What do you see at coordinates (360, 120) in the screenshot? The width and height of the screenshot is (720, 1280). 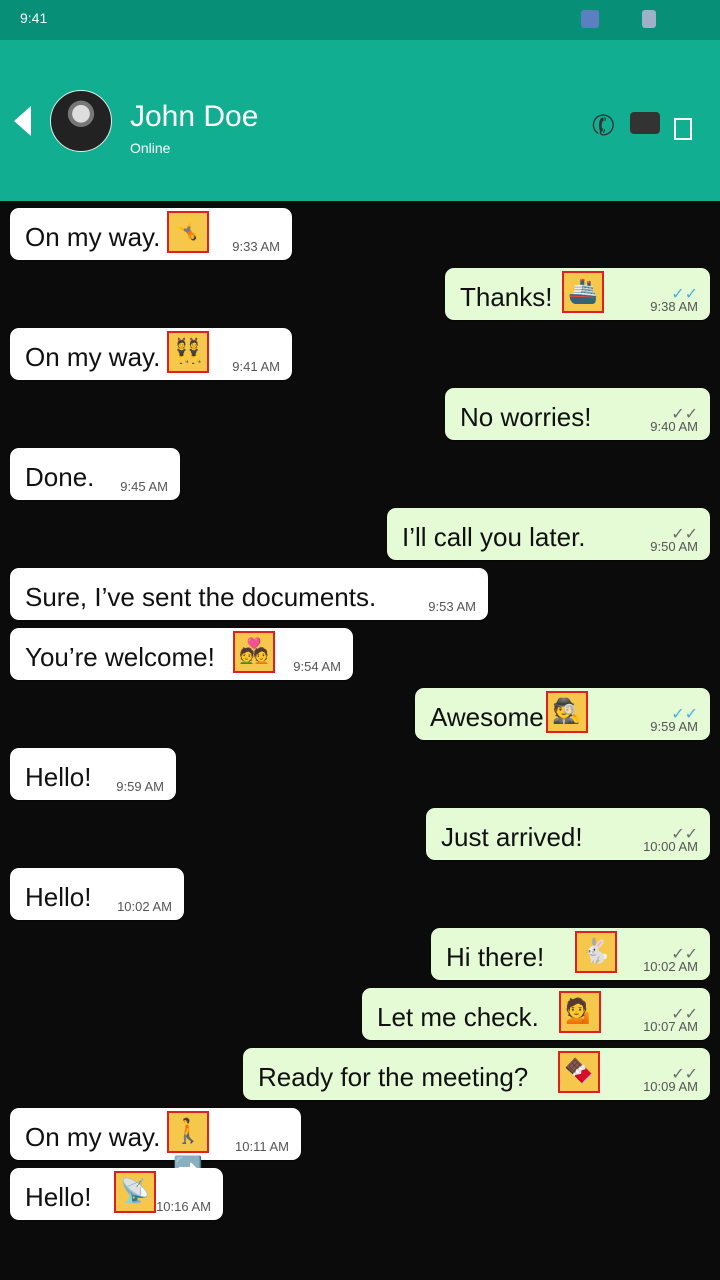 I see `chat-header: John Doe Online ✆` at bounding box center [360, 120].